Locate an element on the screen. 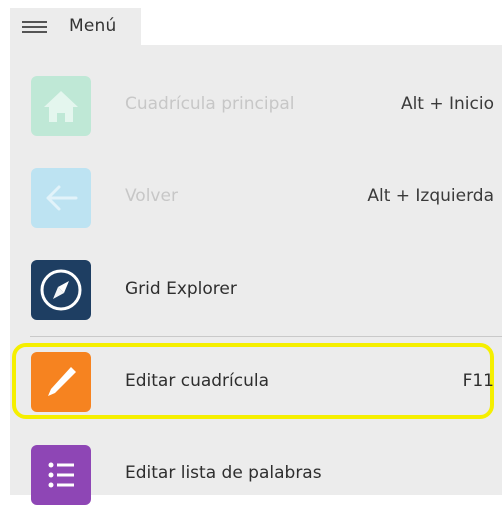 The height and width of the screenshot is (525, 502). menu-title: Menú is located at coordinates (93, 26).